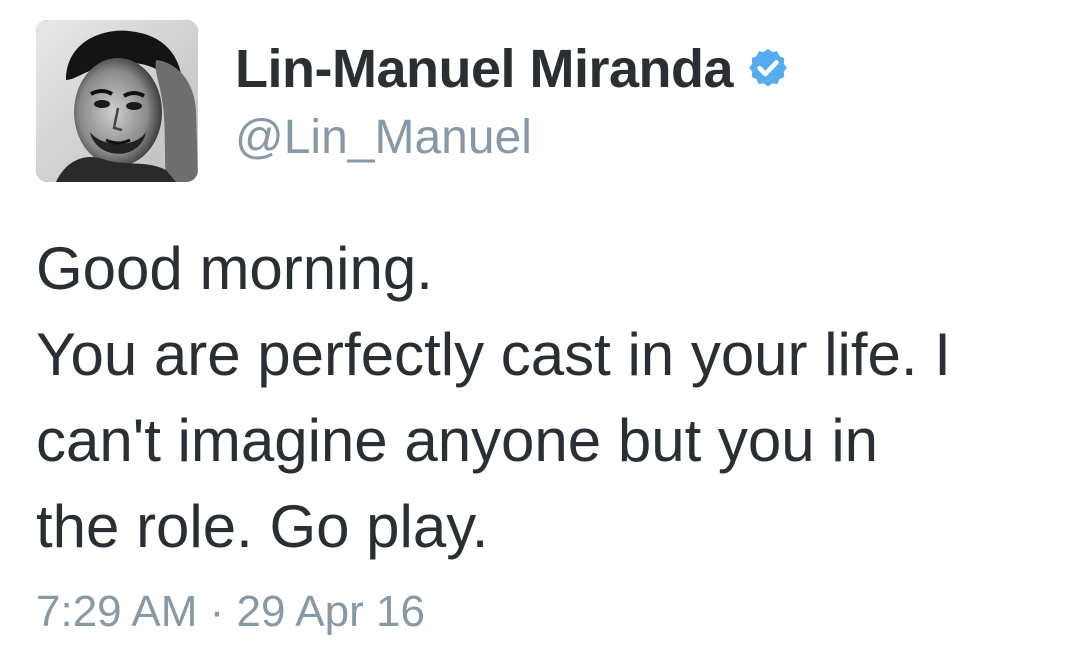 The image size is (1080, 663). I want to click on author-name-row: Lin-Manuel Miranda, so click(513, 69).